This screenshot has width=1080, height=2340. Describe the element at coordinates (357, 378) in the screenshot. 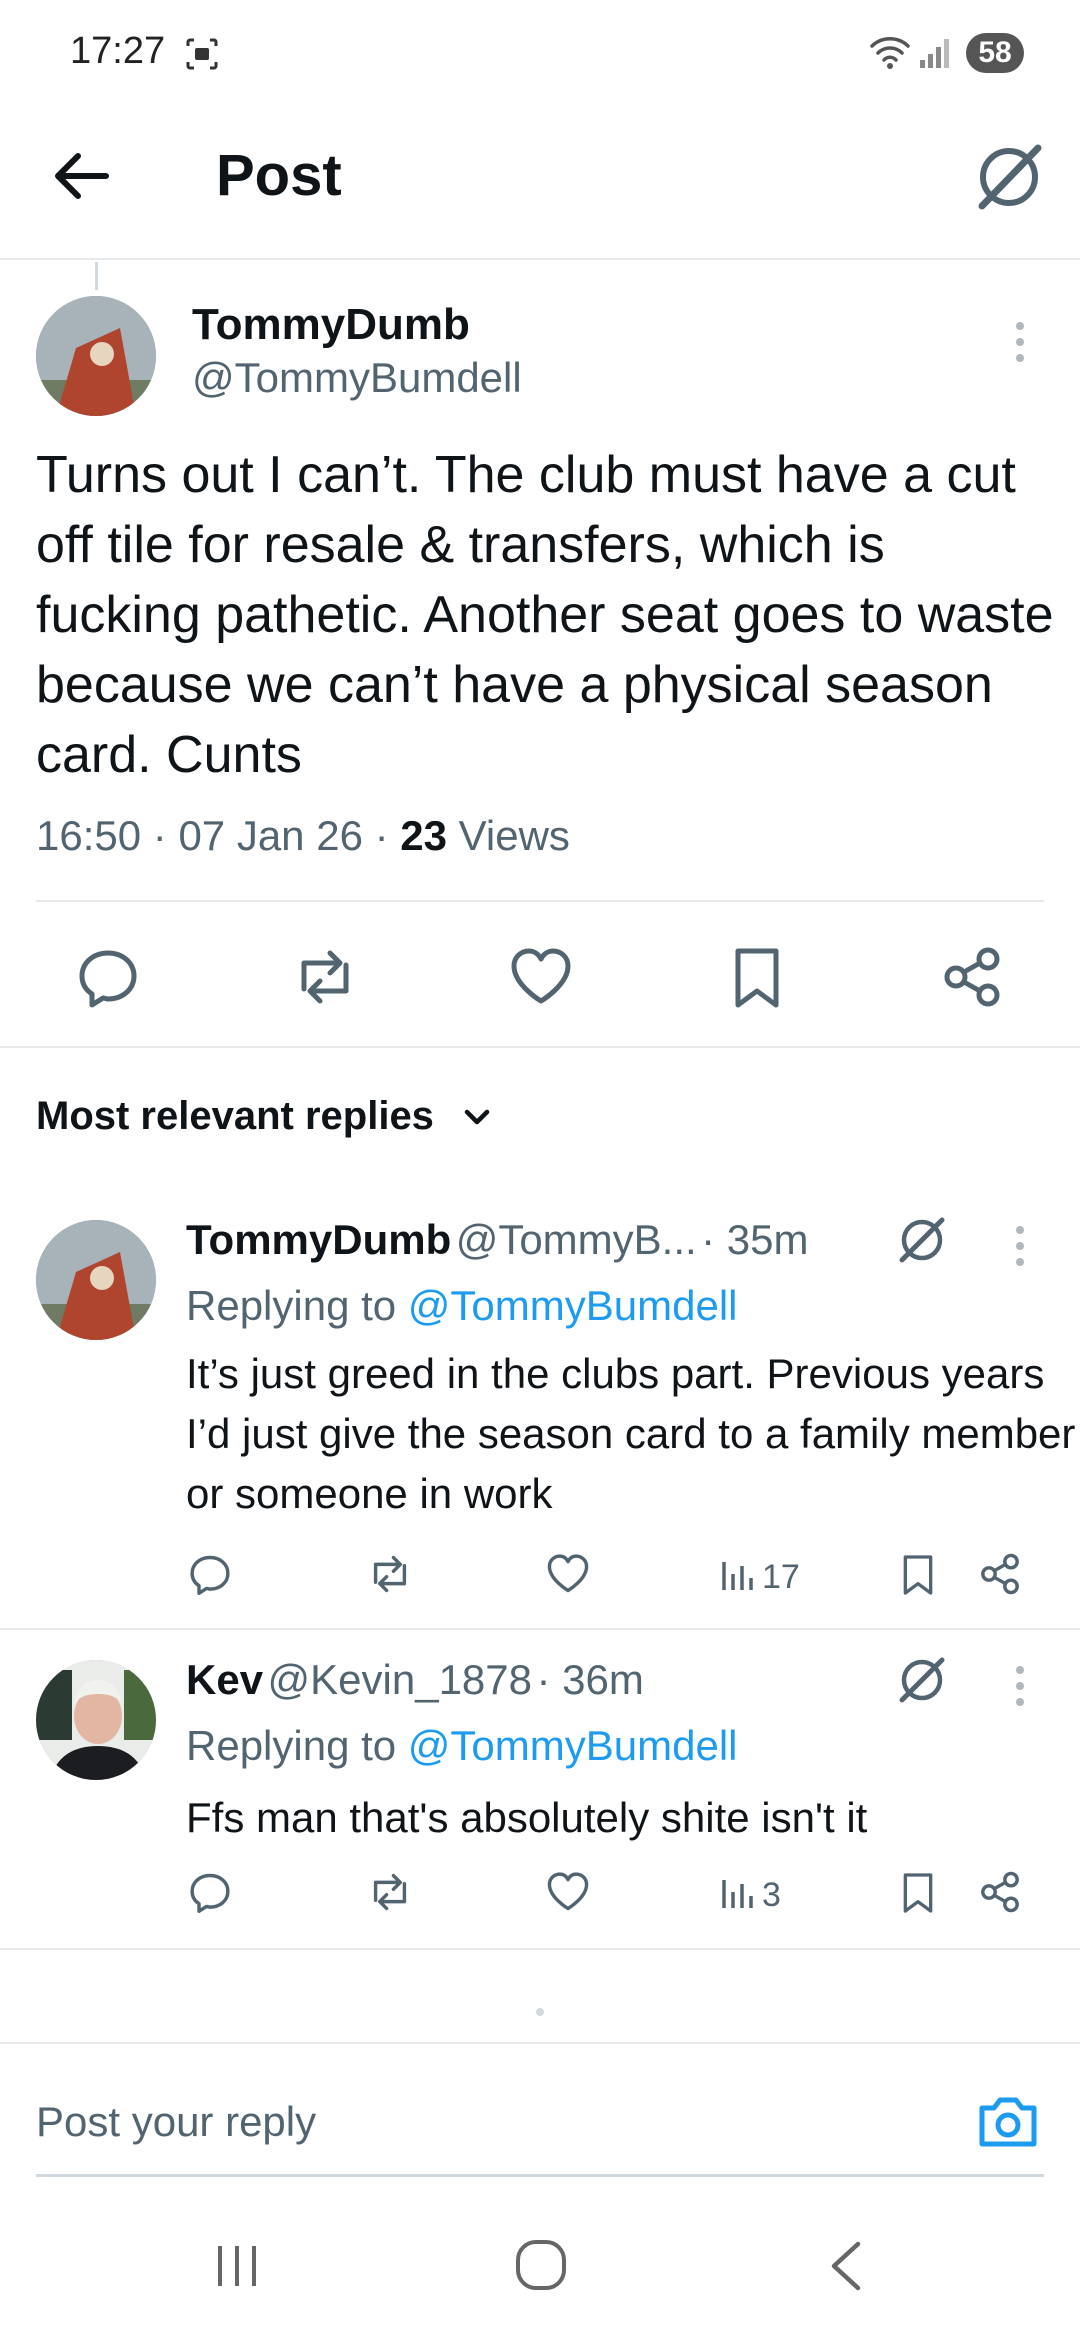

I see `author-handle: @TommyBumdell` at that location.